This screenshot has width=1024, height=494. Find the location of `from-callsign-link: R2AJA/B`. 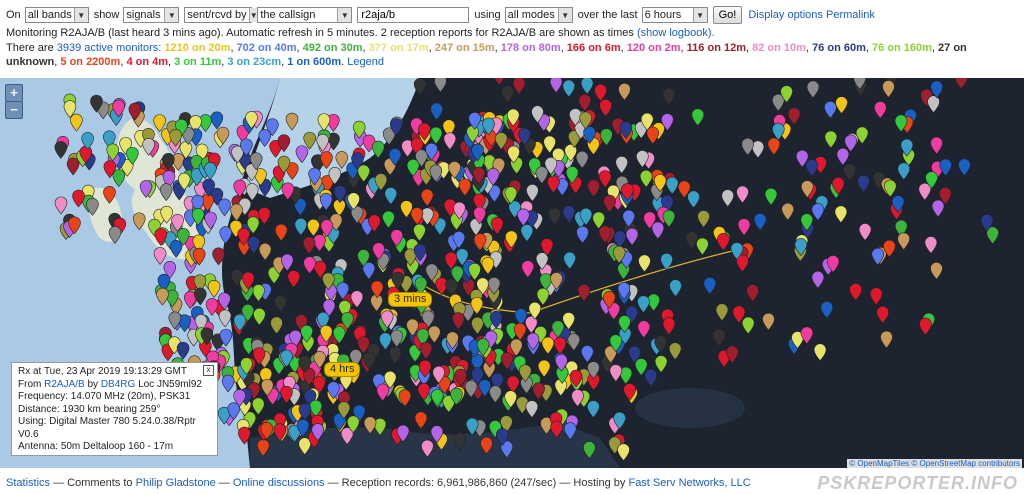

from-callsign-link: R2AJA/B is located at coordinates (64, 384).